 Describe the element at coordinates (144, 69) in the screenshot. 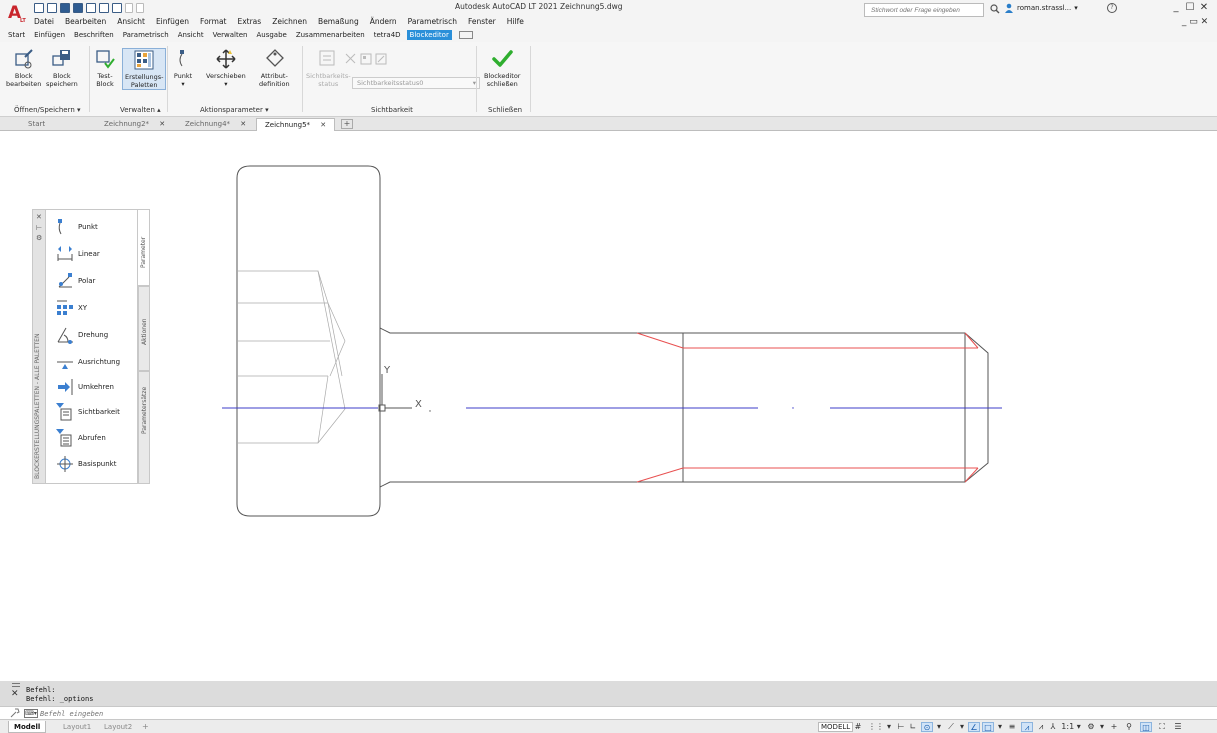

I see `erstellungs-paletten-button: Erstellungs- Paletten` at that location.